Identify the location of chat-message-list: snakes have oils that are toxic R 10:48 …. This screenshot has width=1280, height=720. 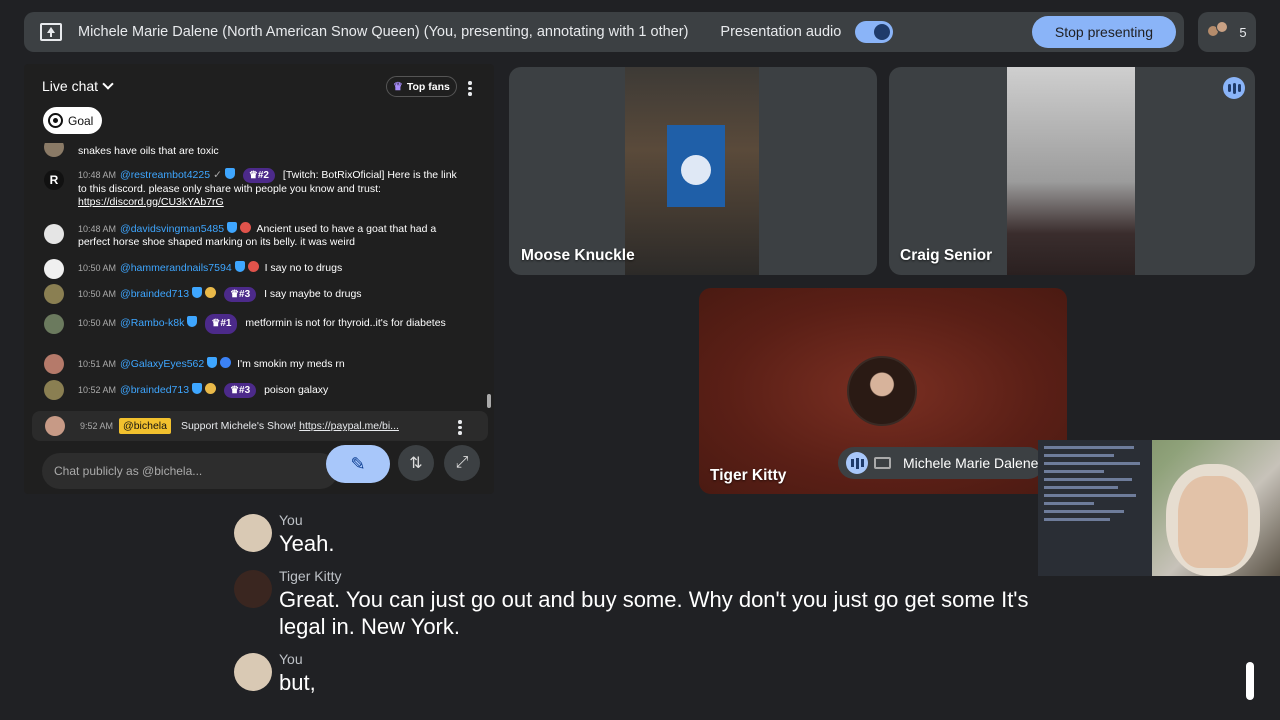
(259, 277).